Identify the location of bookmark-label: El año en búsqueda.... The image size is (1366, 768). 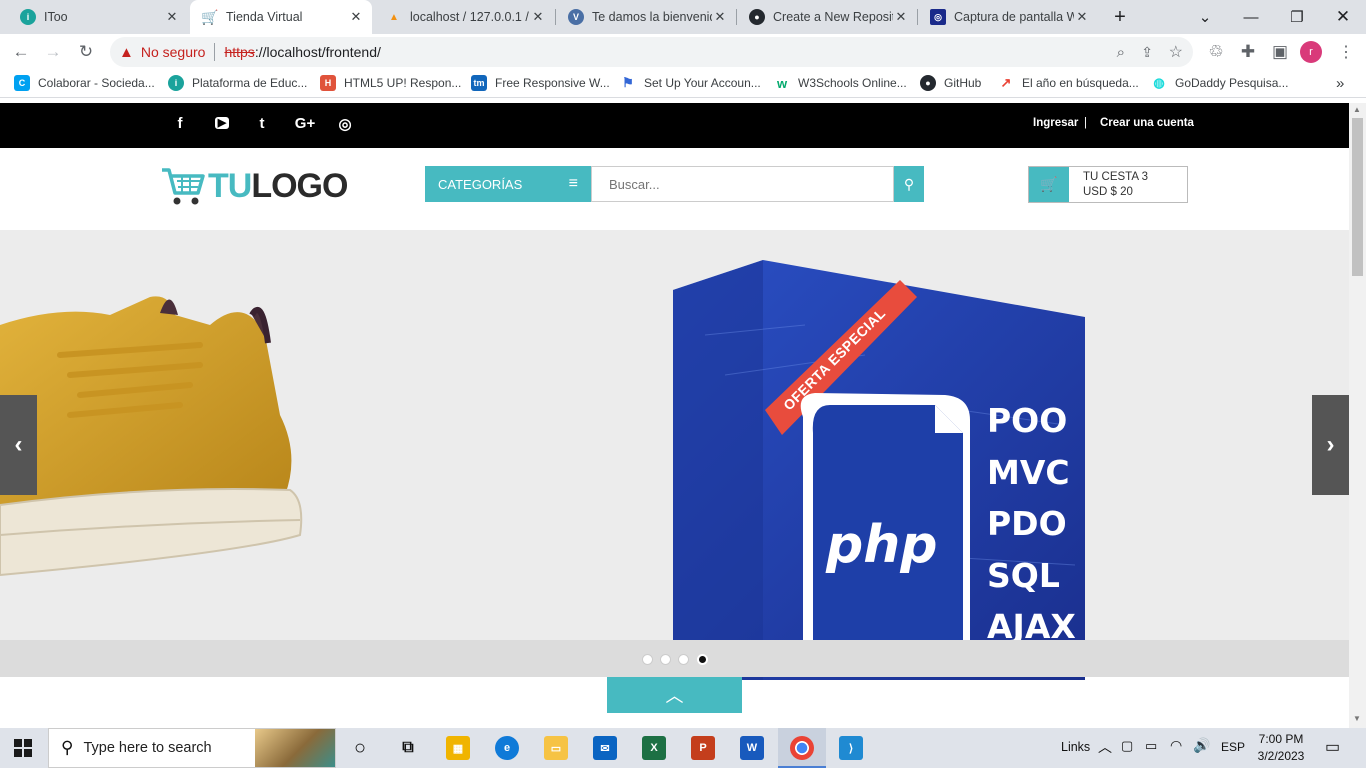
(1080, 83).